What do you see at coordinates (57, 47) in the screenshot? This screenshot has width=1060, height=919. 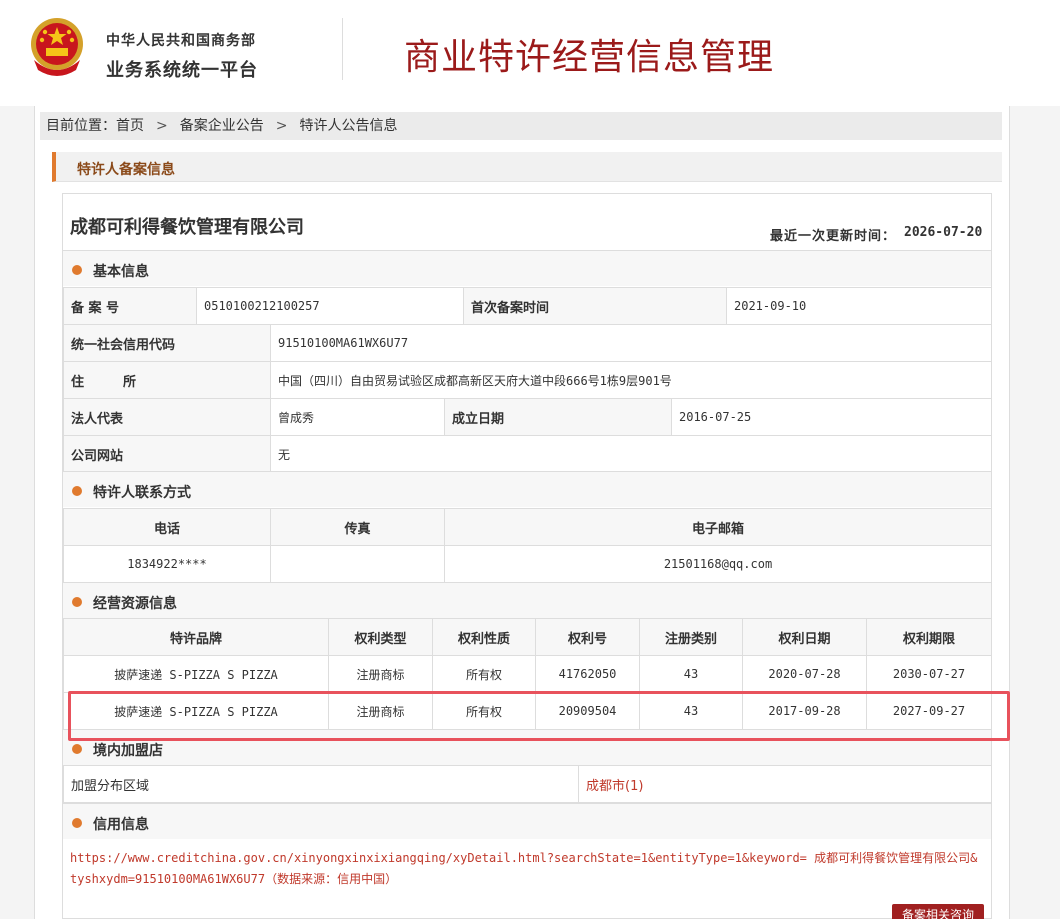 I see `national-emblem-icon` at bounding box center [57, 47].